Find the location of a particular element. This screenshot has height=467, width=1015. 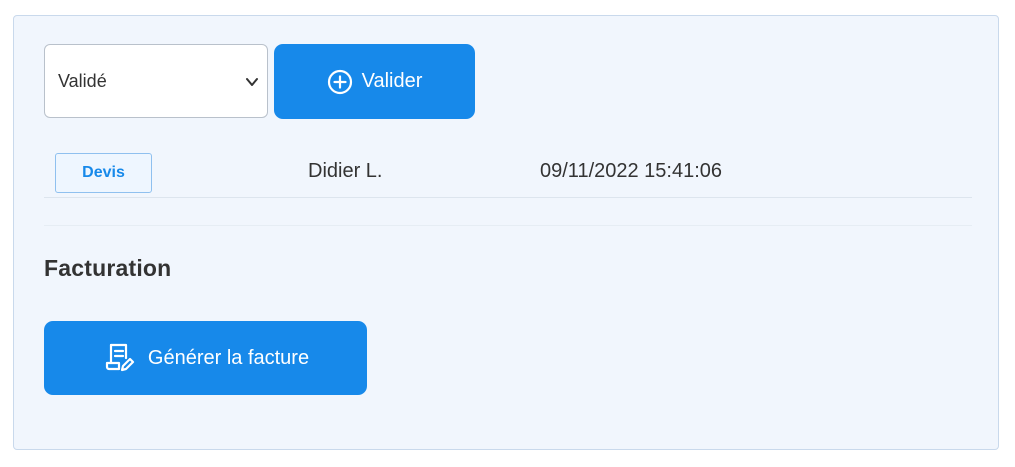

section-divider is located at coordinates (508, 225).